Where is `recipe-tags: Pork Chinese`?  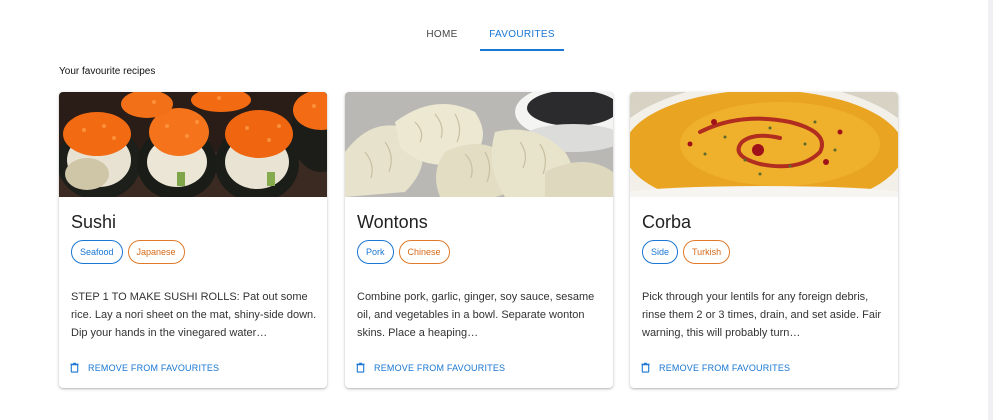
recipe-tags: Pork Chinese is located at coordinates (403, 252).